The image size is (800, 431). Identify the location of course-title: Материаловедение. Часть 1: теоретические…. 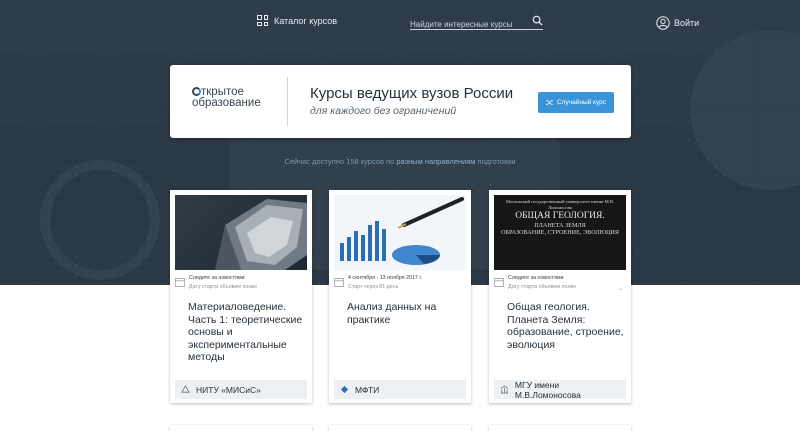
(248, 332).